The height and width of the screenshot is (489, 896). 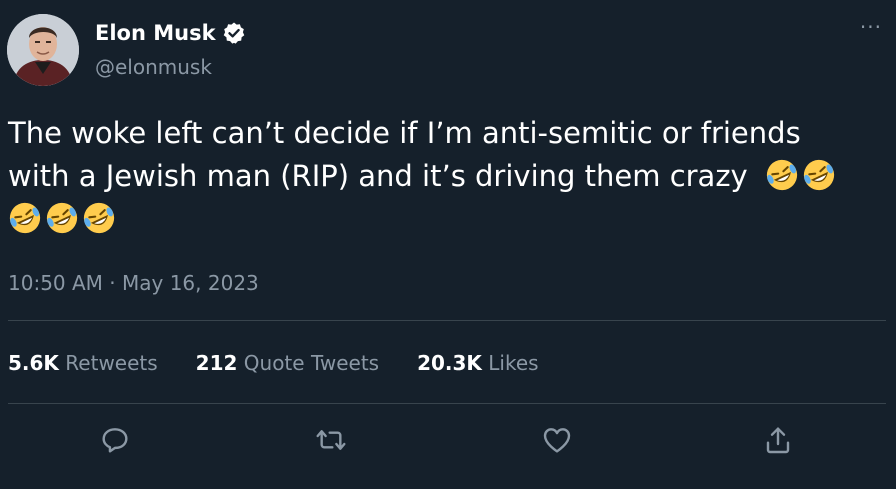 I want to click on more-options-icon: ···, so click(x=871, y=27).